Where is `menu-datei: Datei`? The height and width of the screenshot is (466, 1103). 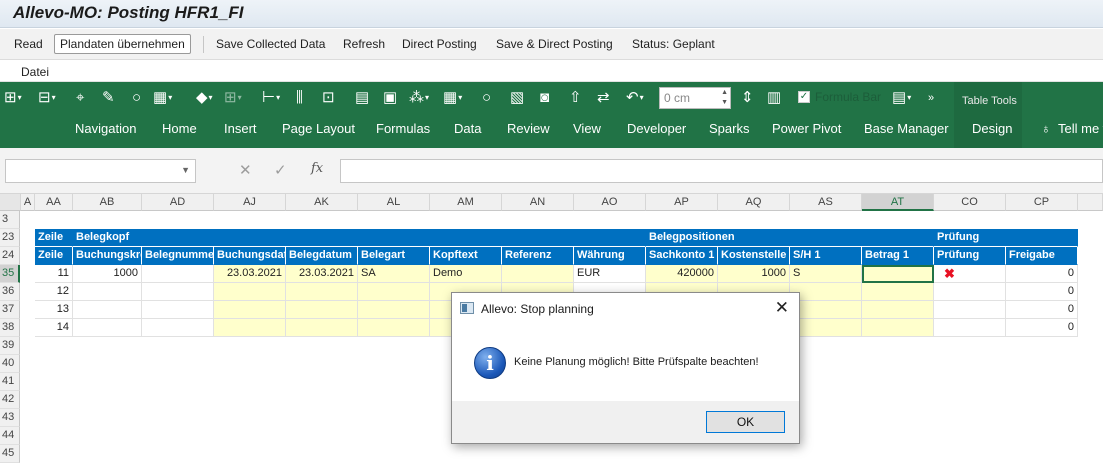 menu-datei: Datei is located at coordinates (35, 72).